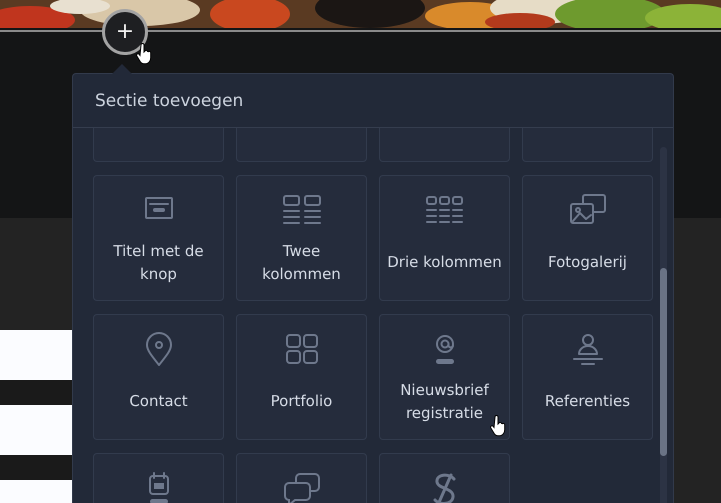  Describe the element at coordinates (301, 262) in the screenshot. I see `tile-label: Twee kolommen` at that location.